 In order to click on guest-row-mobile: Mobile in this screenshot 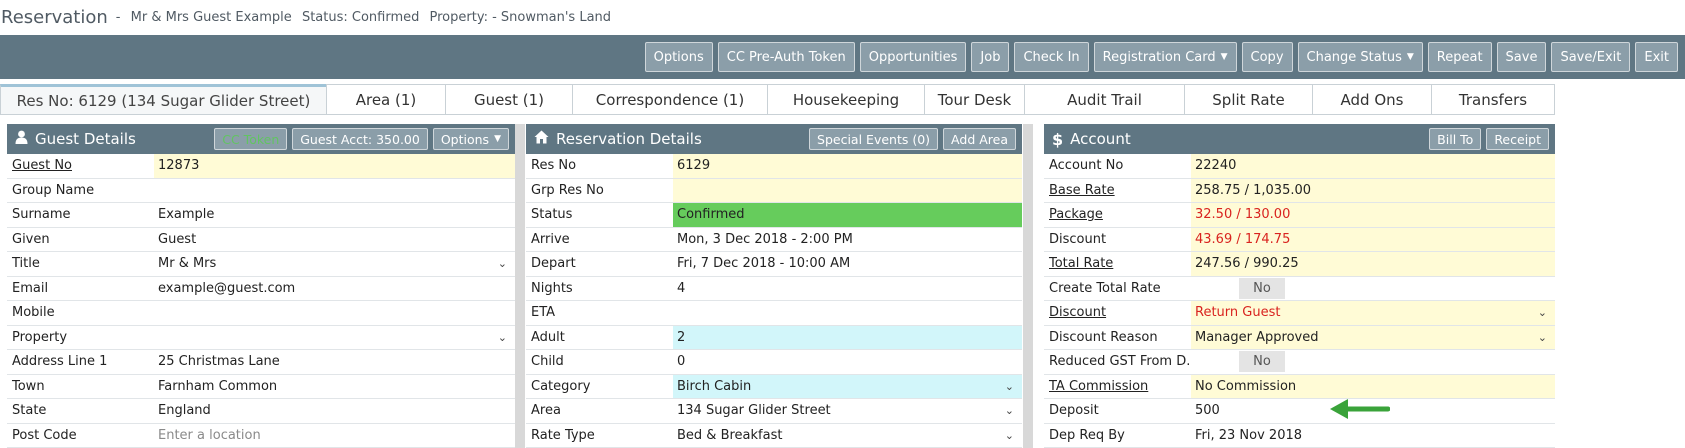, I will do `click(261, 313)`.